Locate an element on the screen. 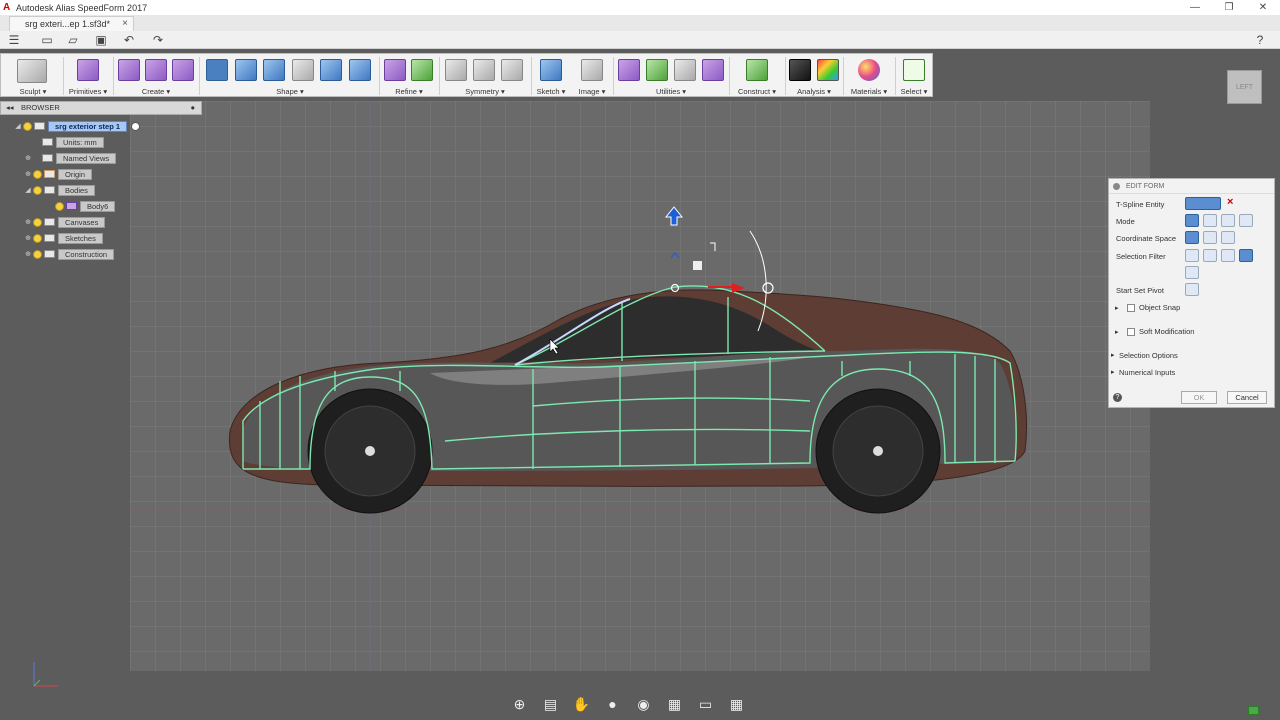 This screenshot has height=720, width=1280. ribbon-group-select: Select ▾ is located at coordinates (914, 76).